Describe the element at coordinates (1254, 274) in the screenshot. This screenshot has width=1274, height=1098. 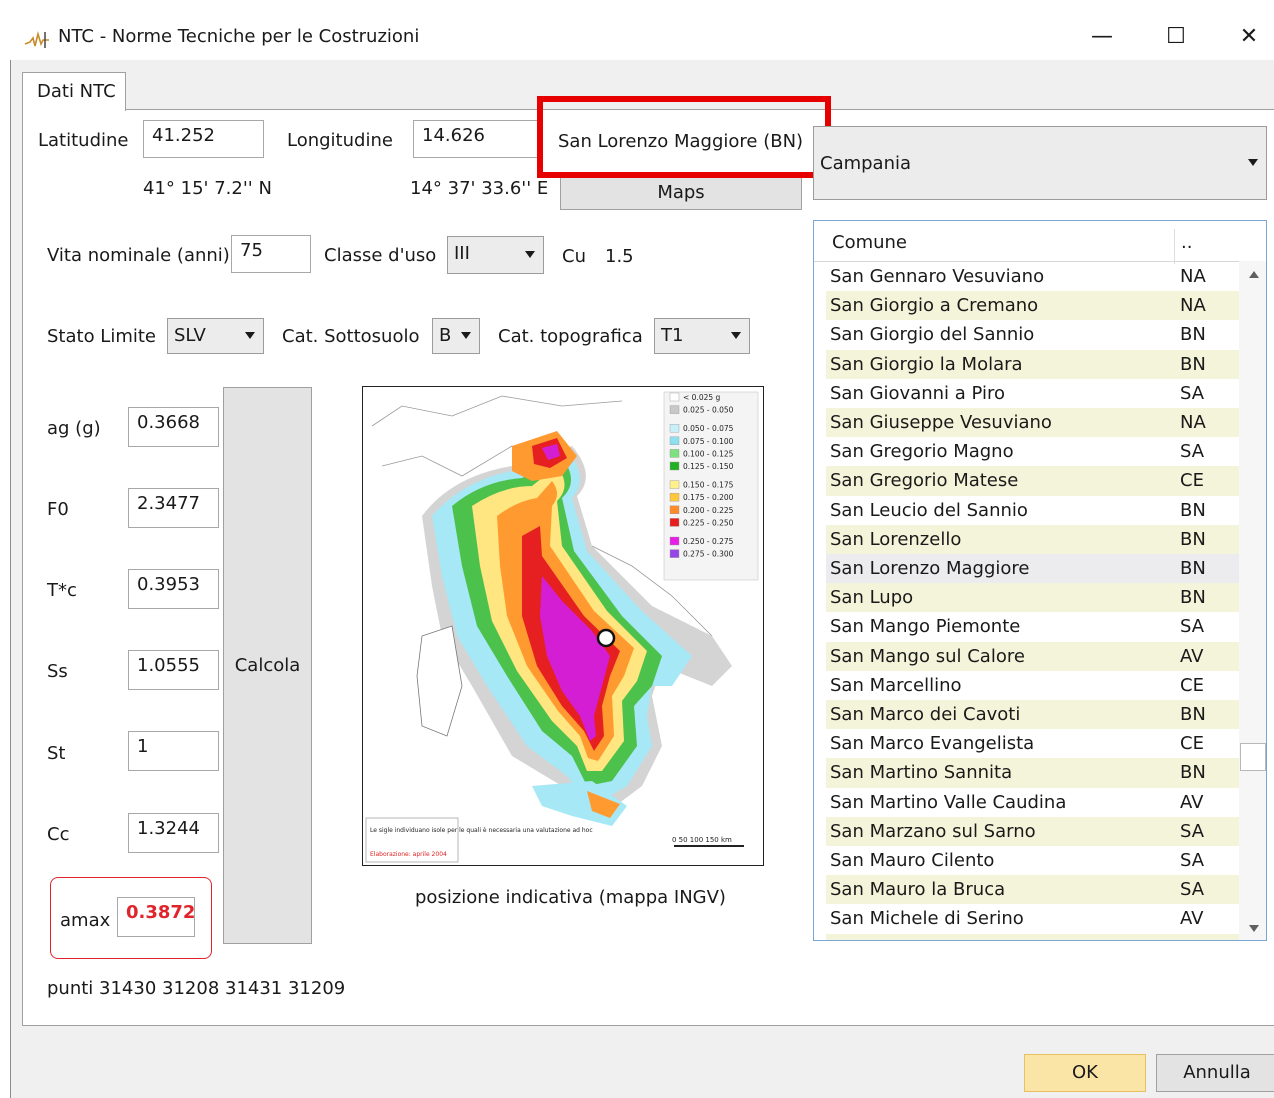
I see `scroll-up-icon` at that location.